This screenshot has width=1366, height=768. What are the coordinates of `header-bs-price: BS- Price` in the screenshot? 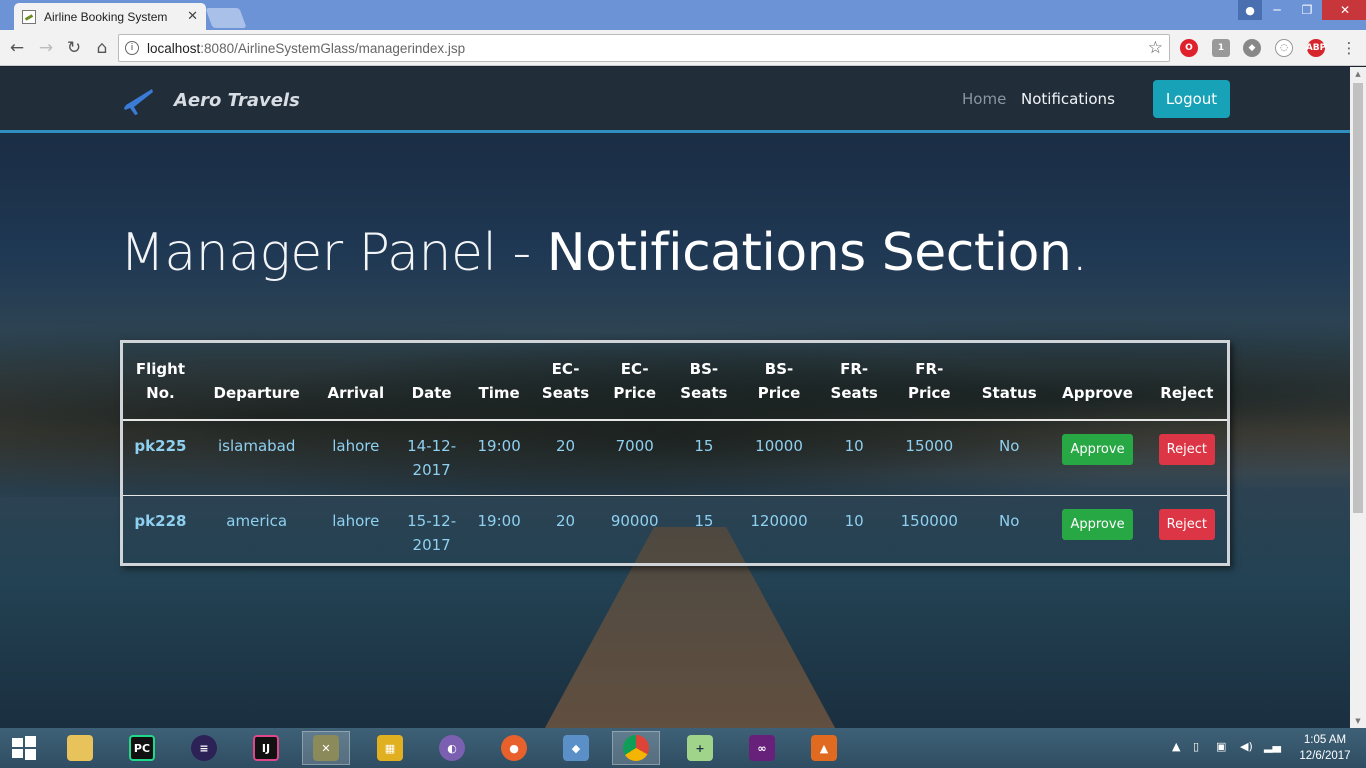 It's located at (779, 382).